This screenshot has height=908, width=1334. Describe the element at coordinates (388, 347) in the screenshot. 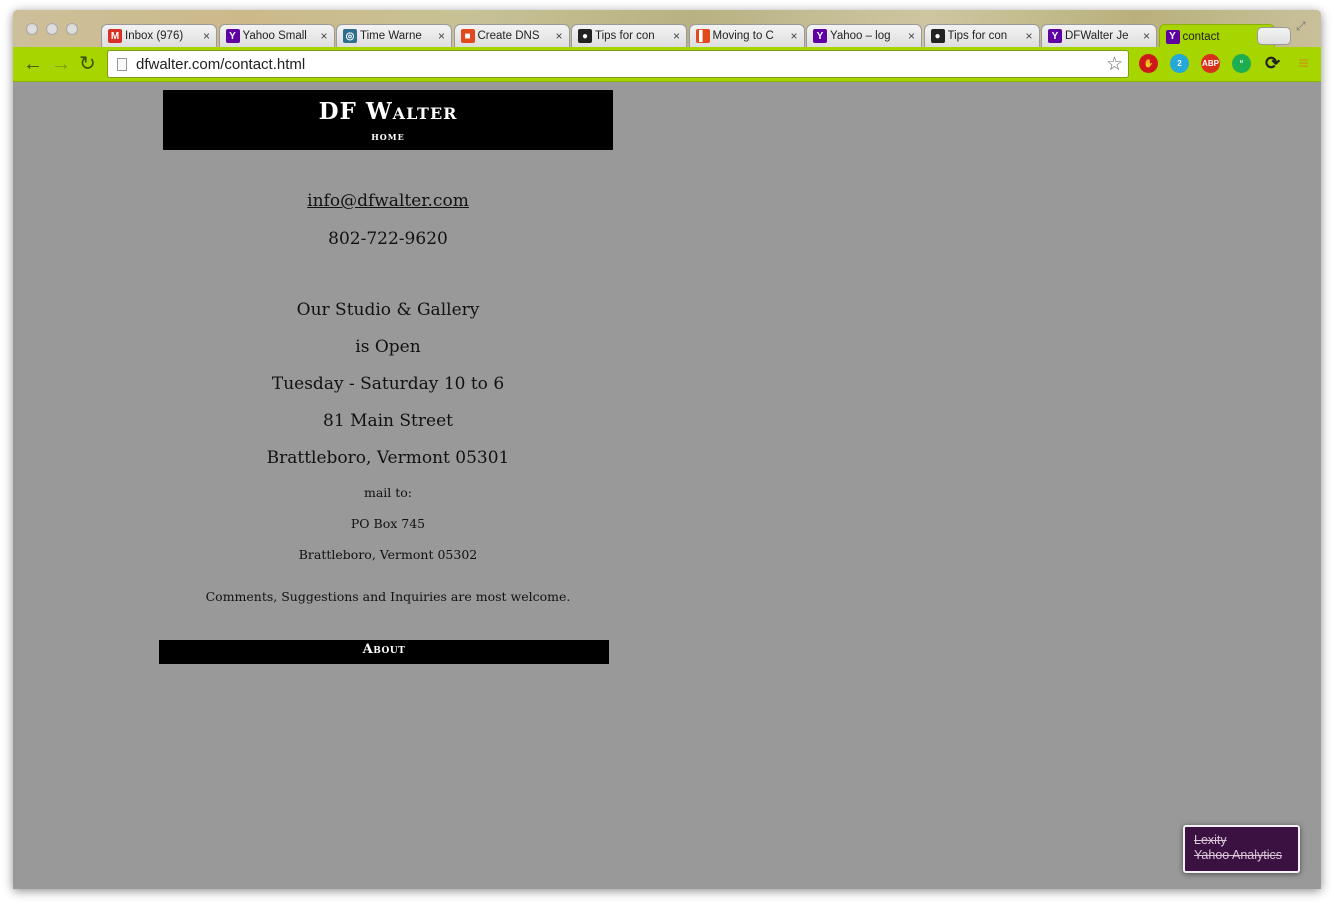

I see `hours-line-2: is Open` at that location.